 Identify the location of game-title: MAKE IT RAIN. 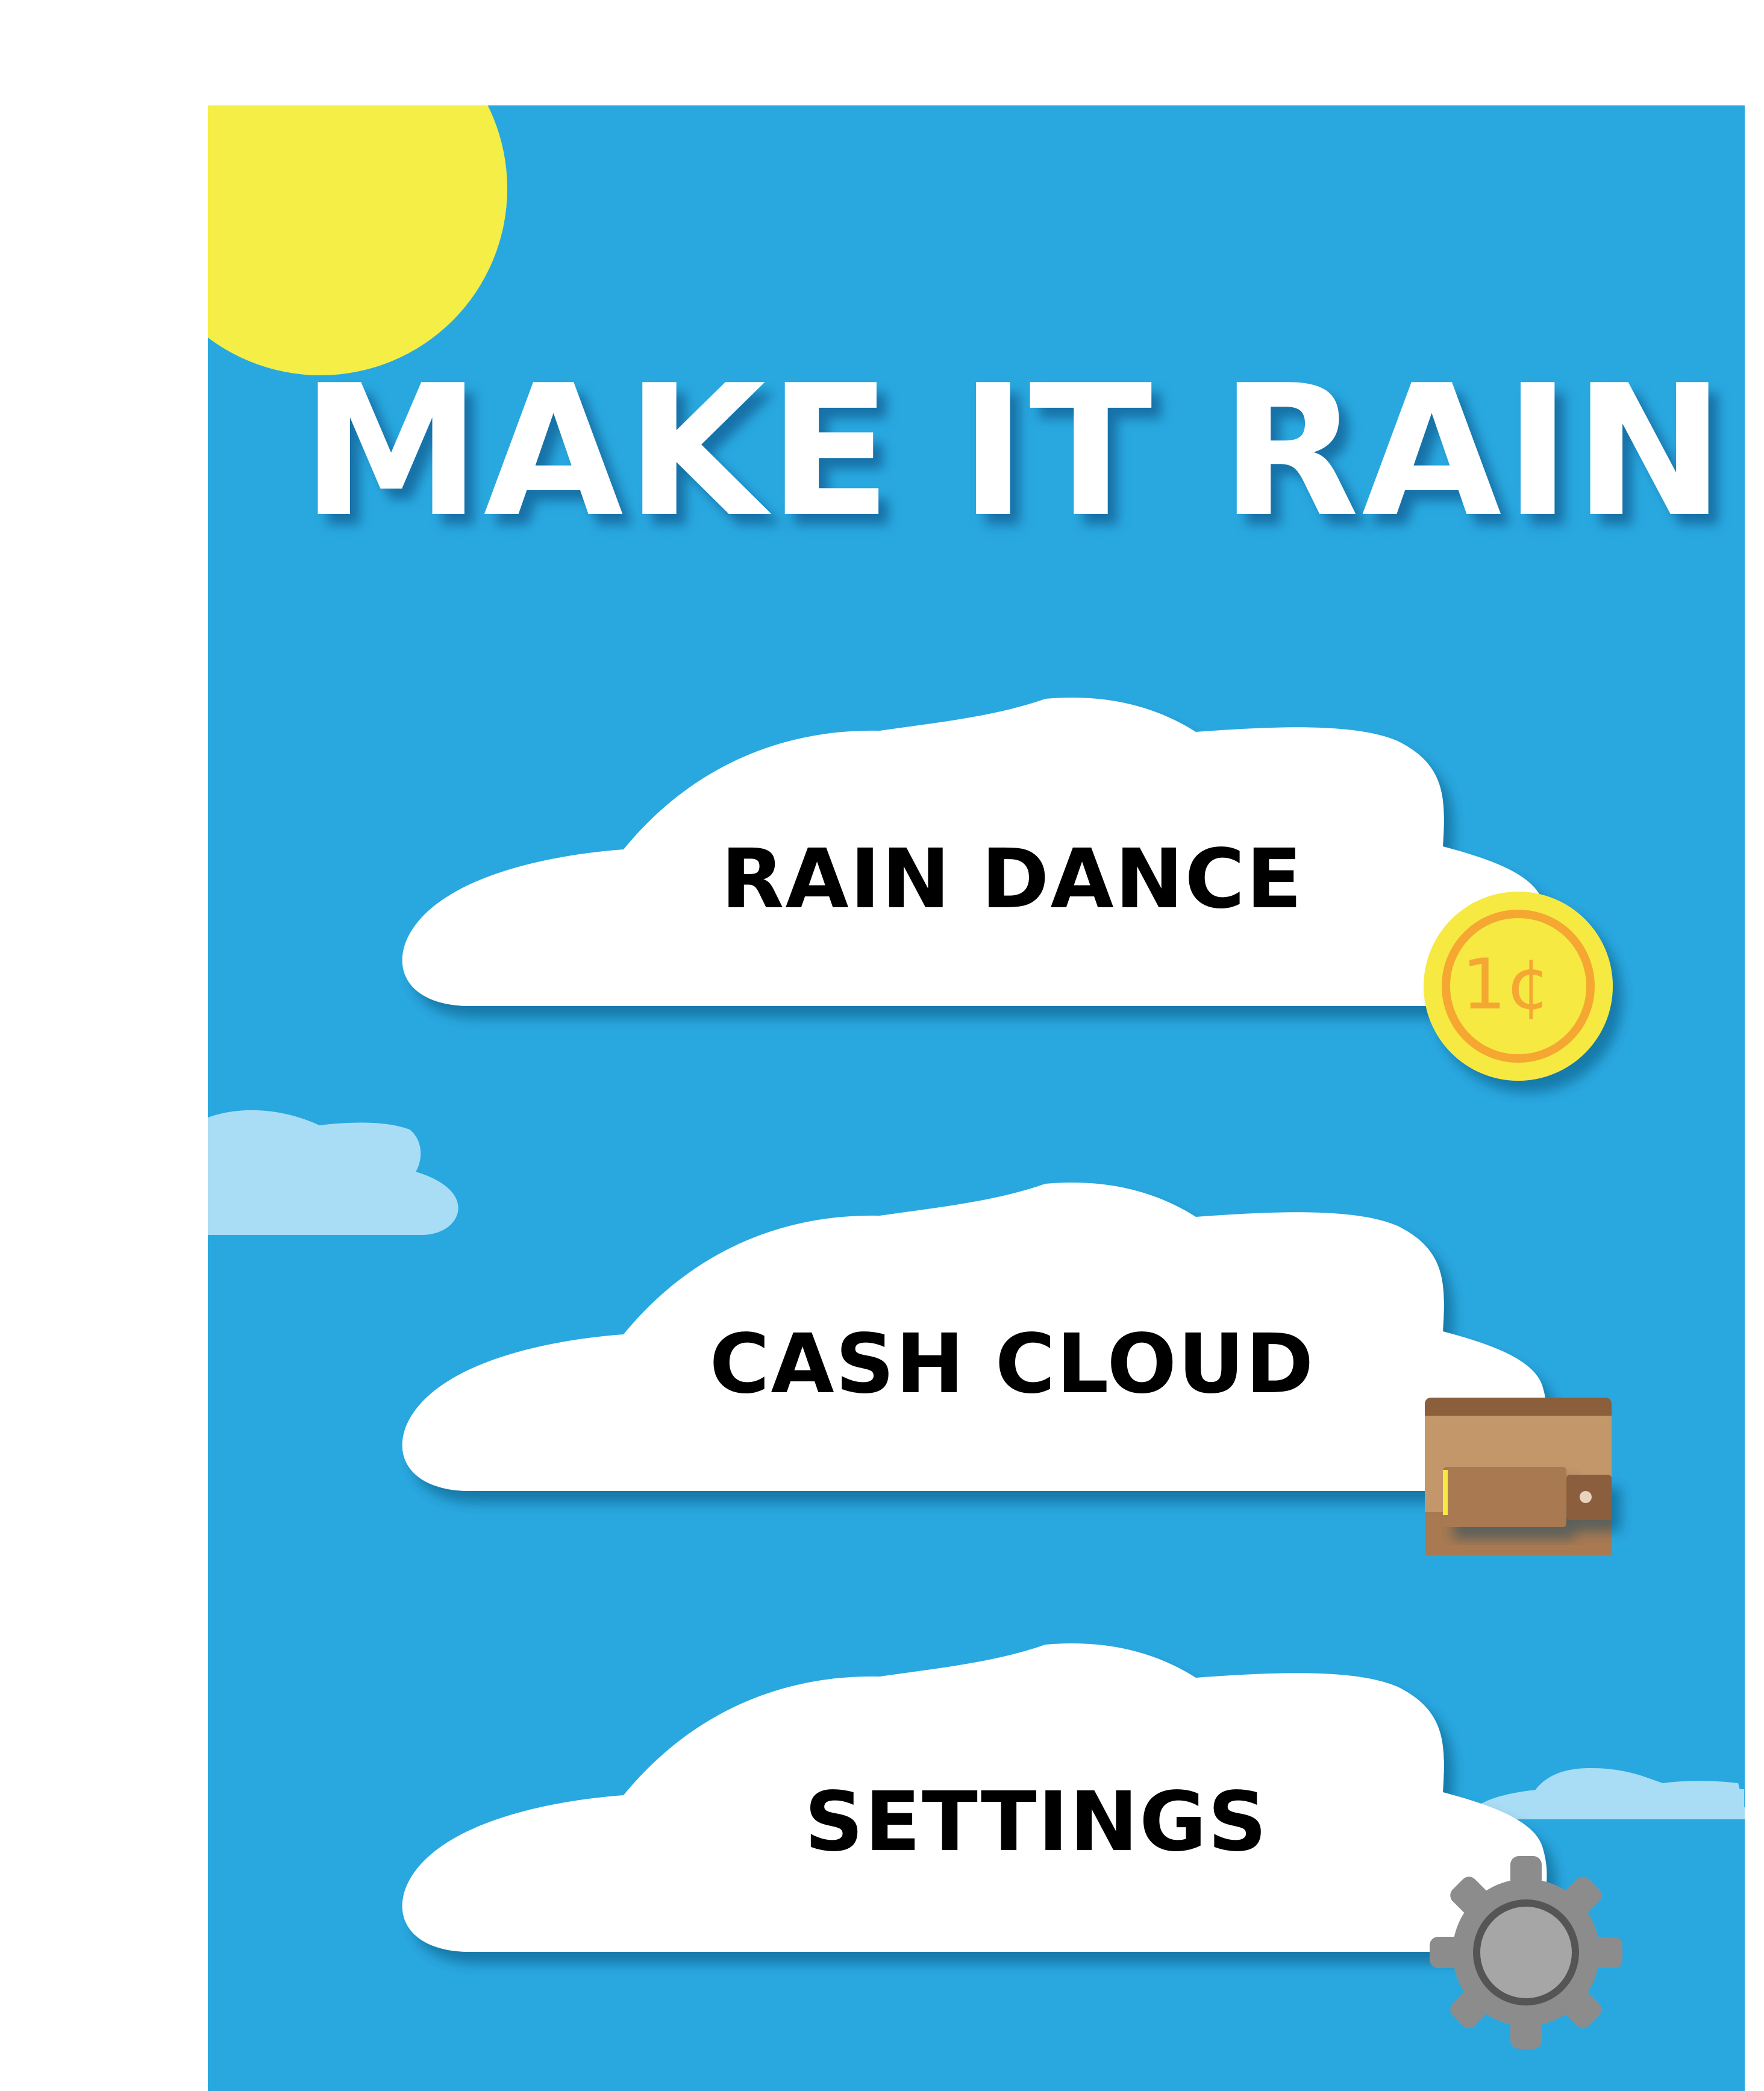
(1014, 451).